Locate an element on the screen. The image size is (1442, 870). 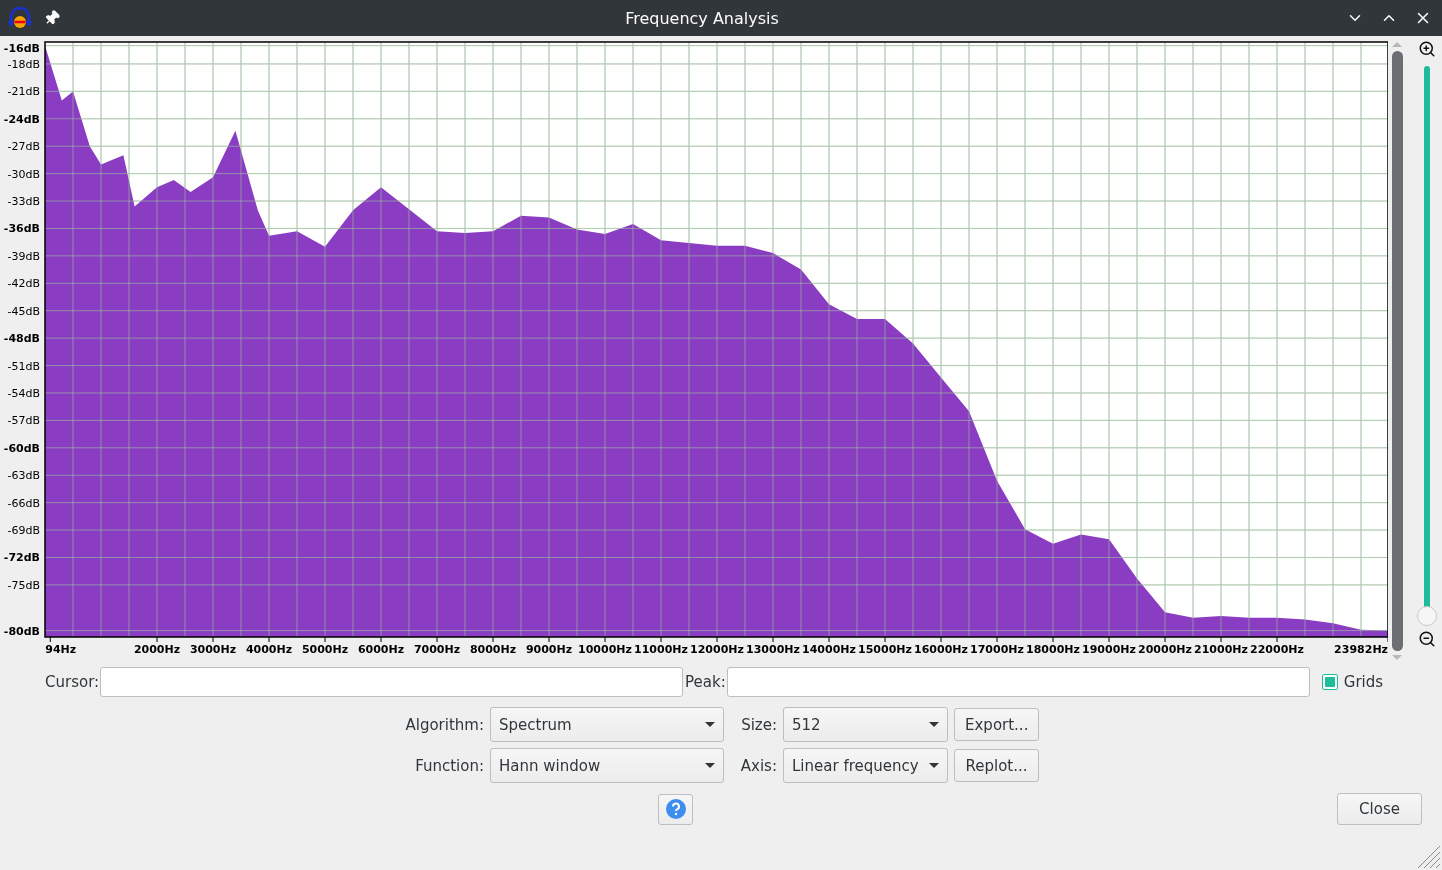
close-button: Close is located at coordinates (1379, 809).